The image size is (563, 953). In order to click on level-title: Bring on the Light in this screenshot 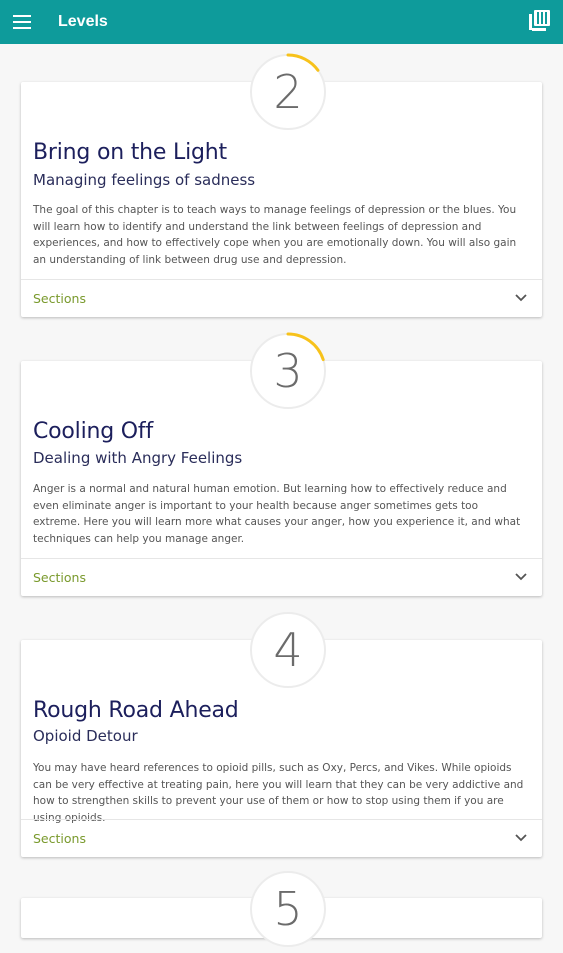, I will do `click(130, 152)`.